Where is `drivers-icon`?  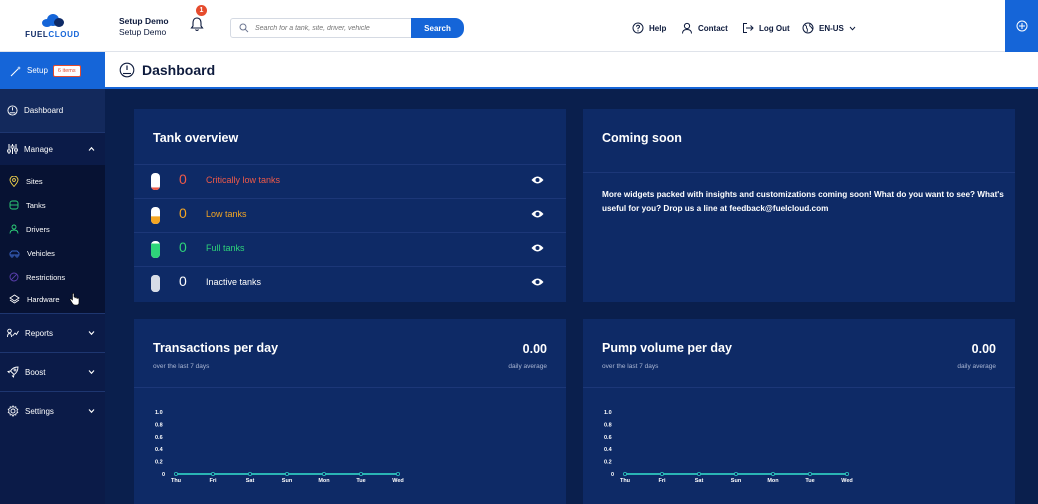
drivers-icon is located at coordinates (14, 229).